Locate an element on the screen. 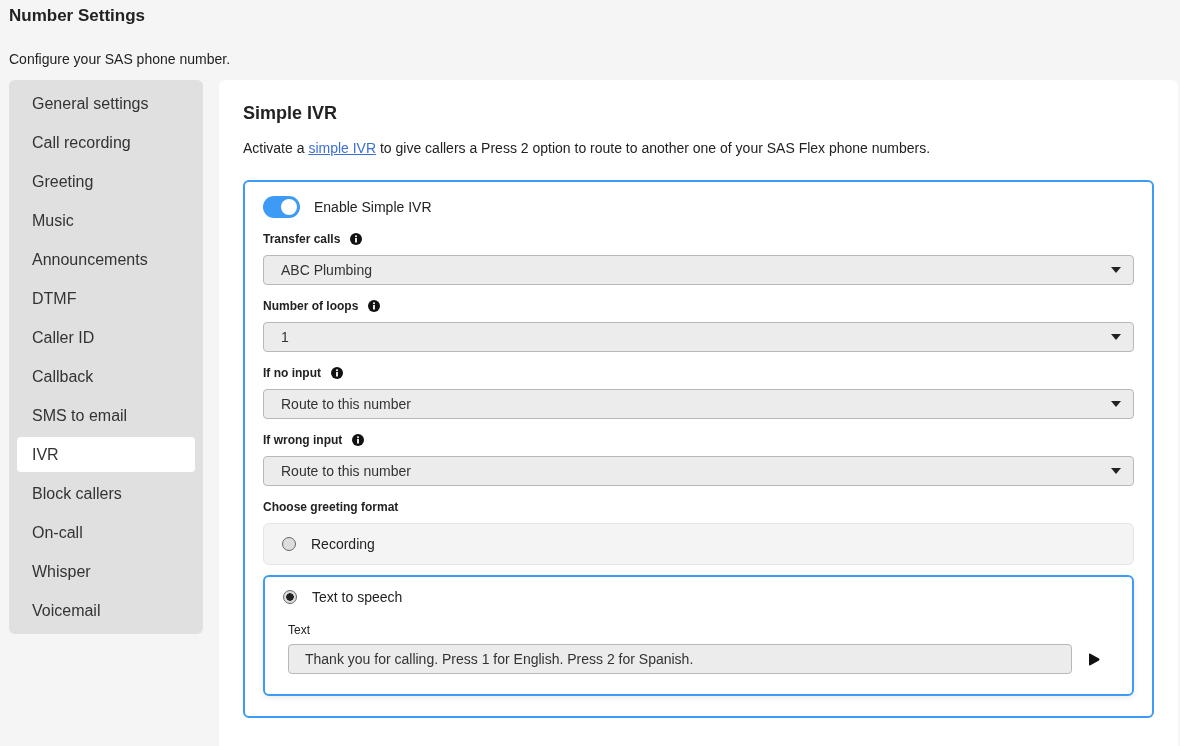 The image size is (1180, 746). field-label: If no input is located at coordinates (292, 373).